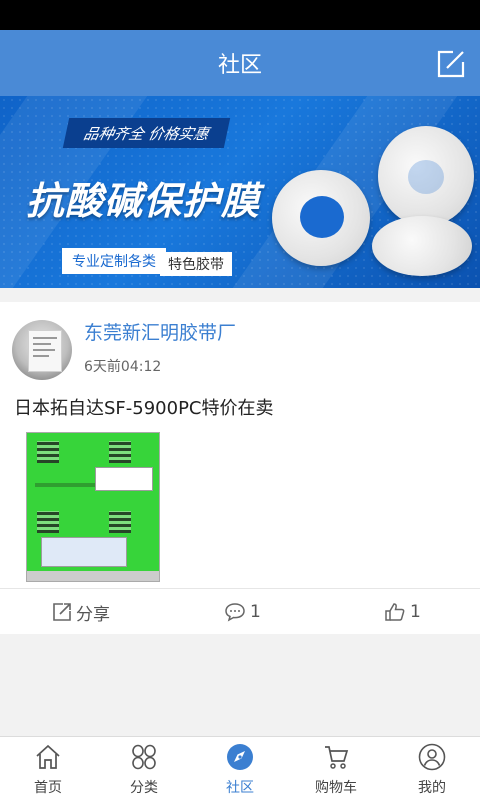 The height and width of the screenshot is (800, 480). Describe the element at coordinates (123, 367) in the screenshot. I see `post-timestamp: 6天前04:12` at that location.